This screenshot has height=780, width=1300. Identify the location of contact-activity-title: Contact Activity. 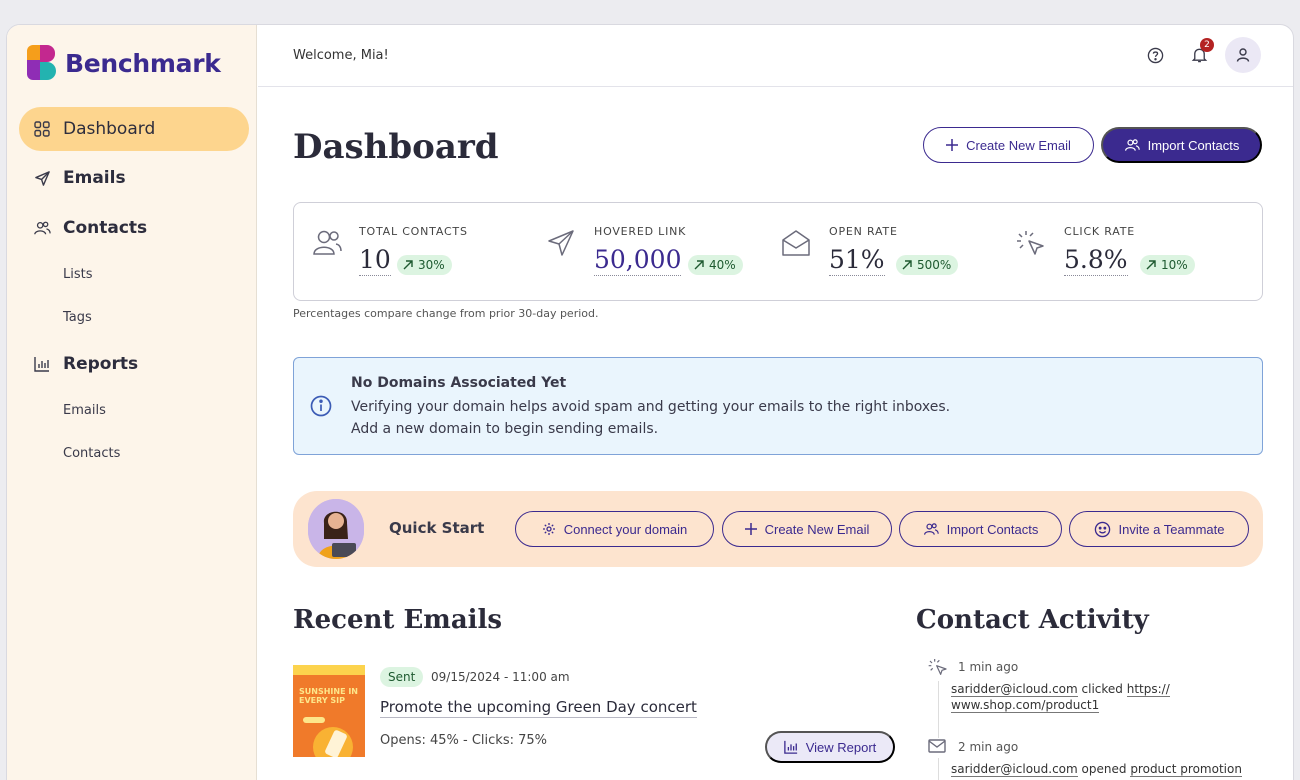
(1032, 620).